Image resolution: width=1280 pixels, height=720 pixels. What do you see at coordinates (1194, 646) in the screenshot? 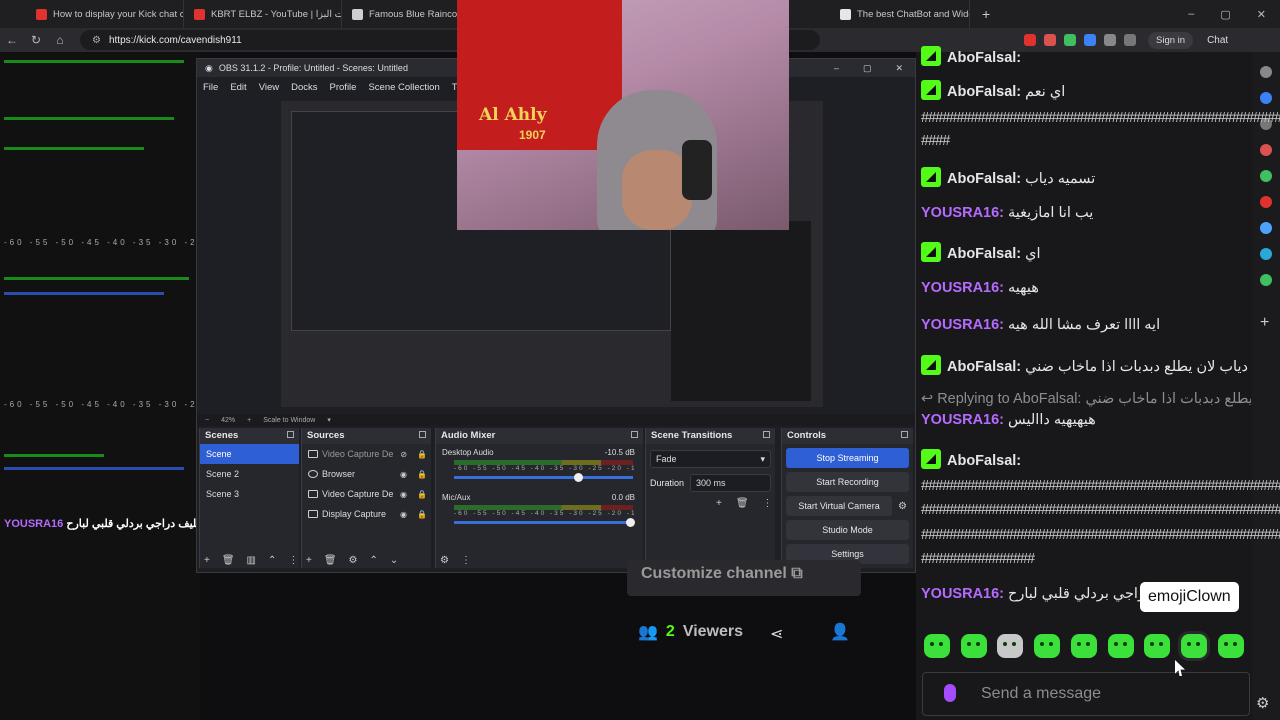
I see `emoji-clown-icon` at bounding box center [1194, 646].